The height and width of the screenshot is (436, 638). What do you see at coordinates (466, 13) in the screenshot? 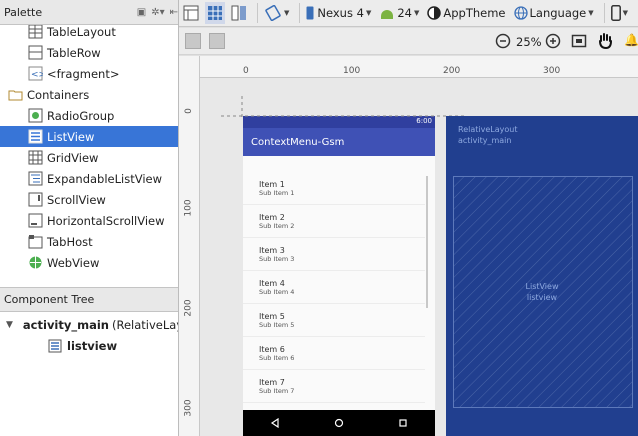
I see `theme-selector: AppTheme` at bounding box center [466, 13].